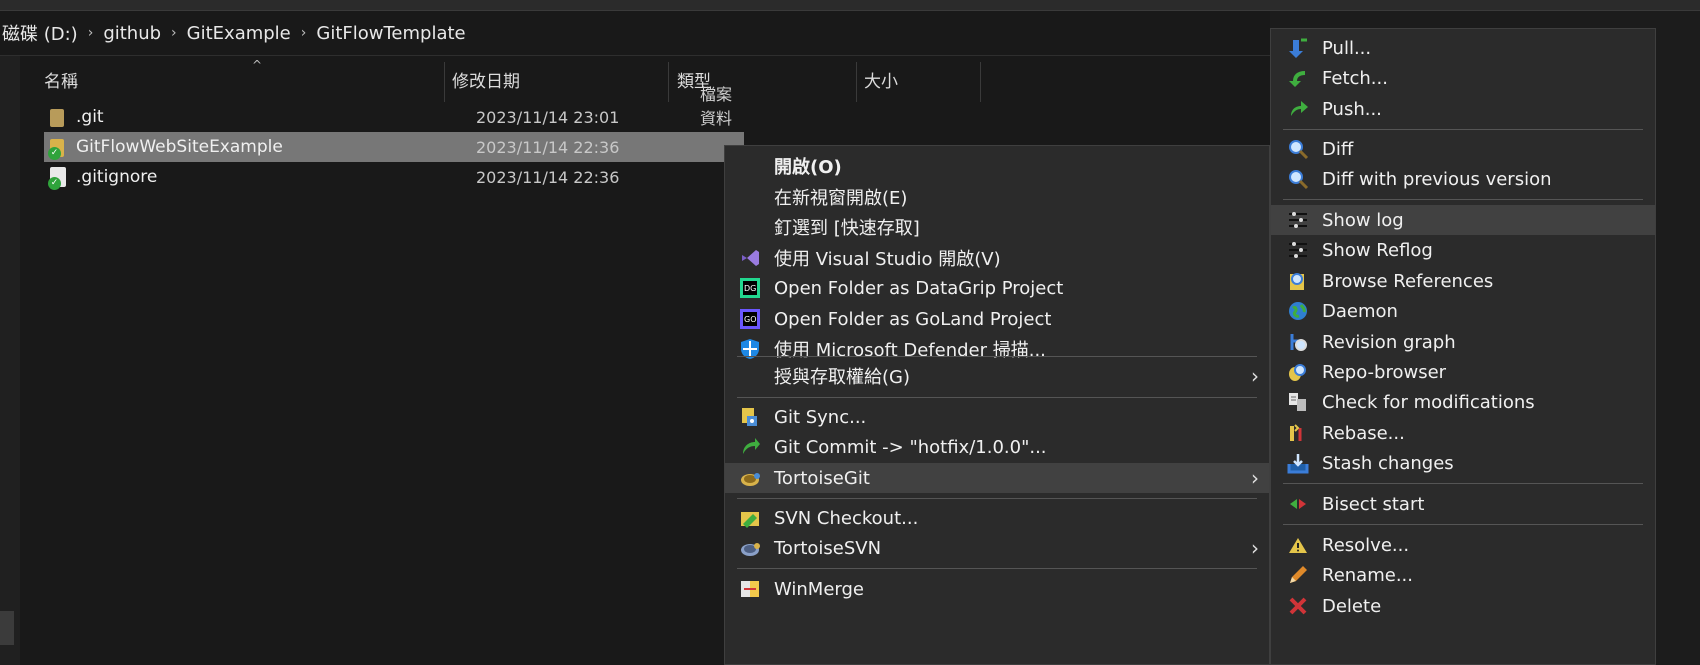  I want to click on menu-item-label: Delete, so click(1352, 606).